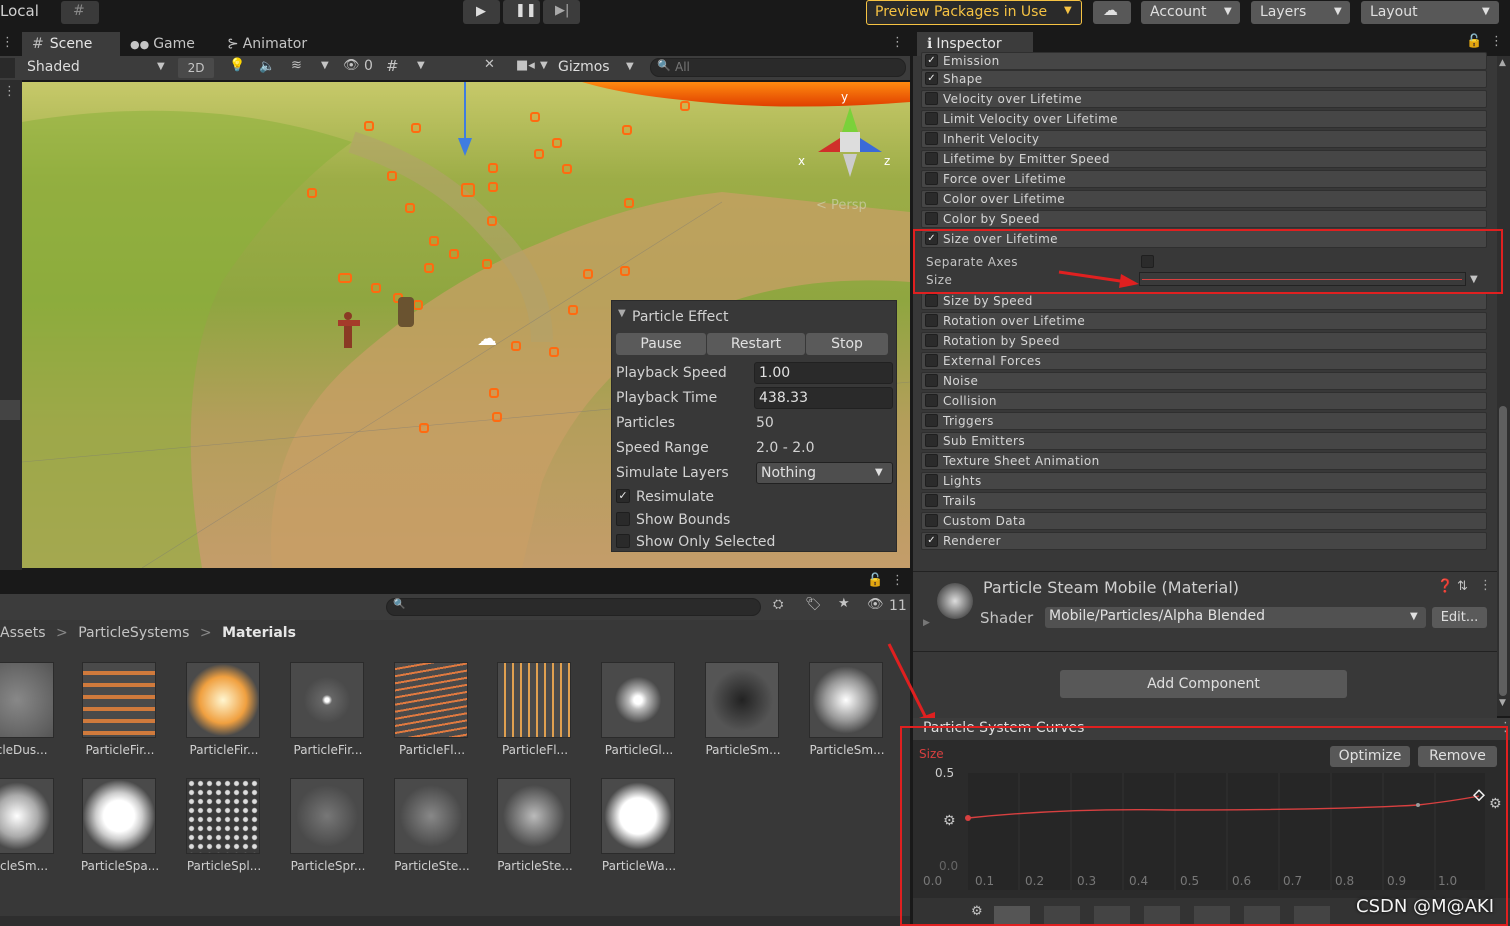 This screenshot has width=1510, height=926. Describe the element at coordinates (1112, 12) in the screenshot. I see `cloud-button: ☁` at that location.